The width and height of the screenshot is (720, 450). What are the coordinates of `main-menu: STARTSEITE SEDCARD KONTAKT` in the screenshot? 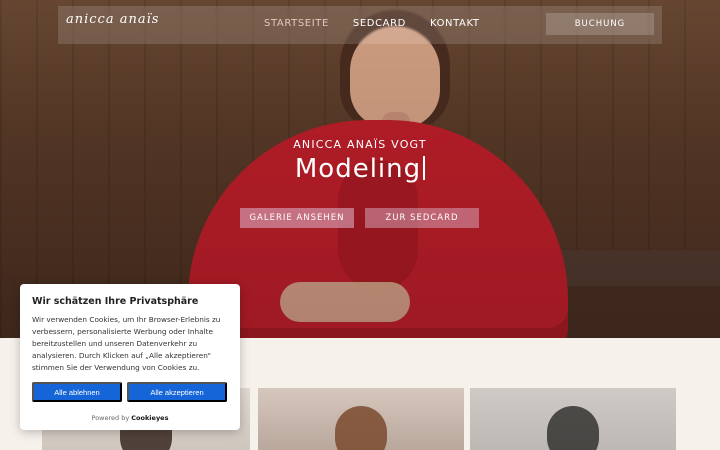 It's located at (372, 23).